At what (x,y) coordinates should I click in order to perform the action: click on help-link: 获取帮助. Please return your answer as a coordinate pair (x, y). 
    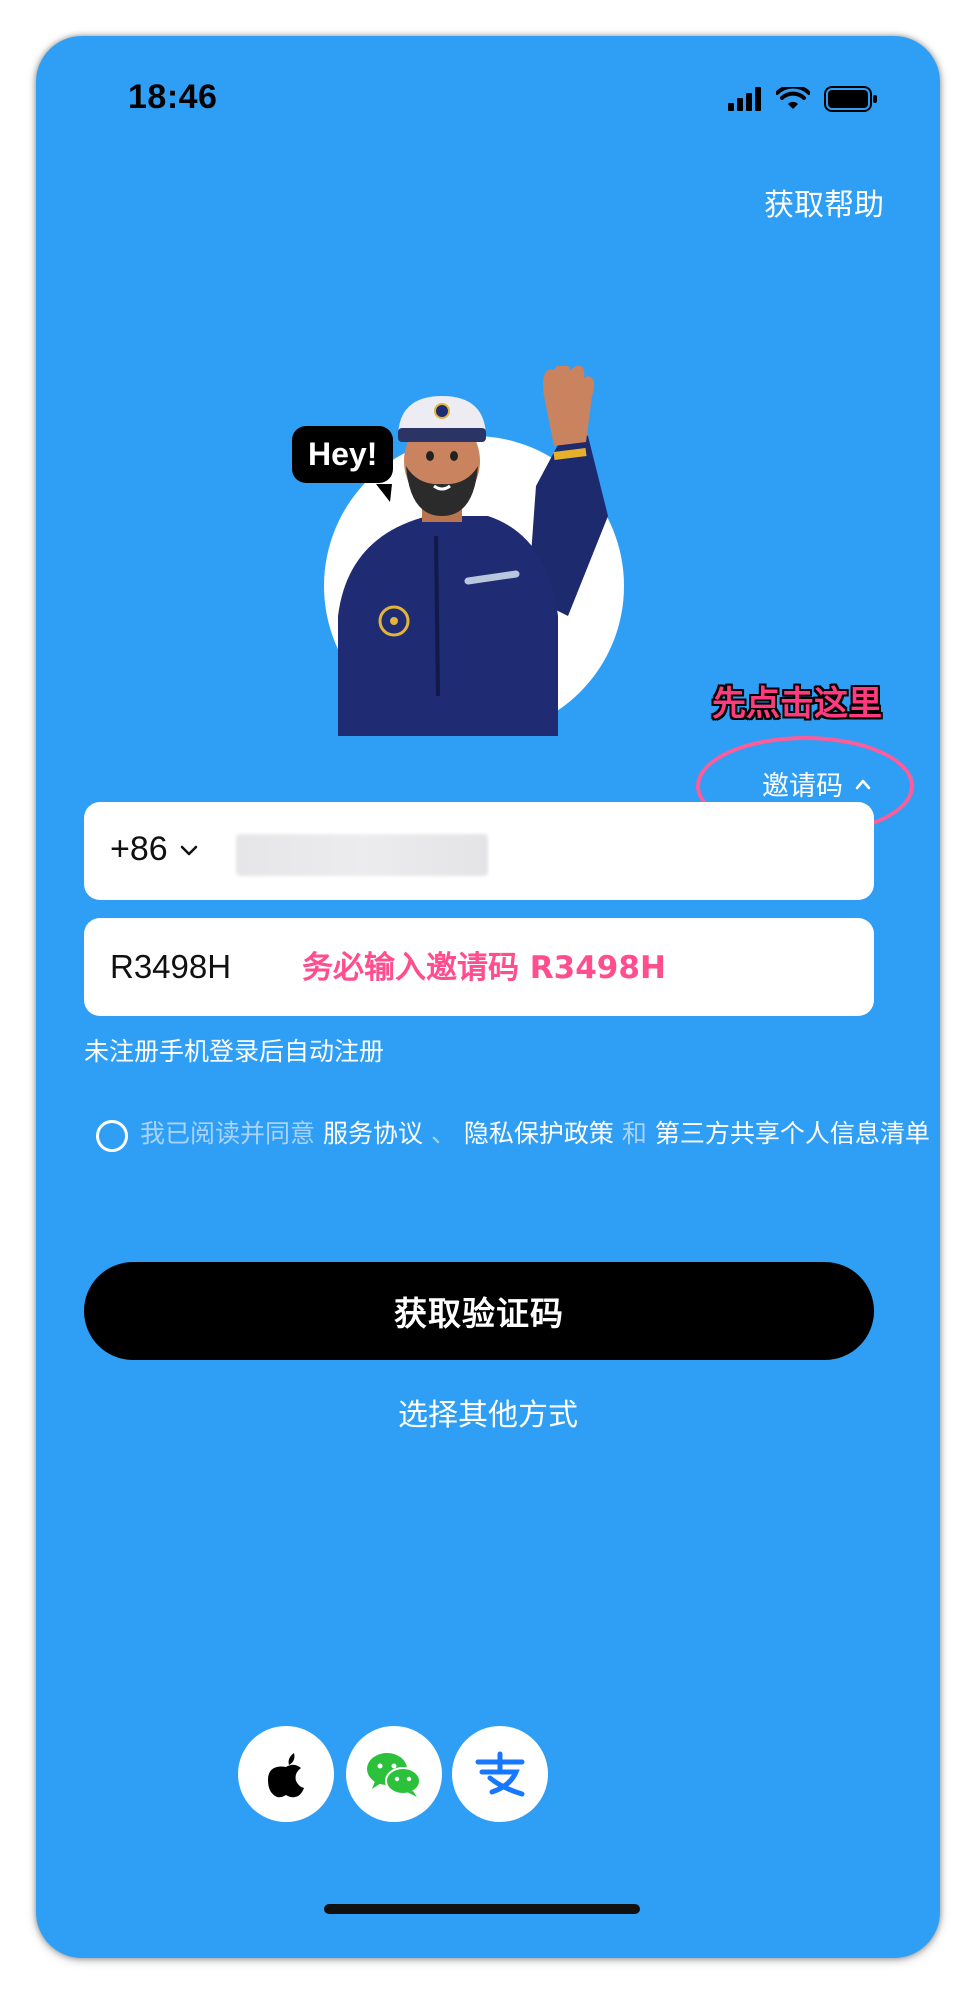
    Looking at the image, I should click on (824, 202).